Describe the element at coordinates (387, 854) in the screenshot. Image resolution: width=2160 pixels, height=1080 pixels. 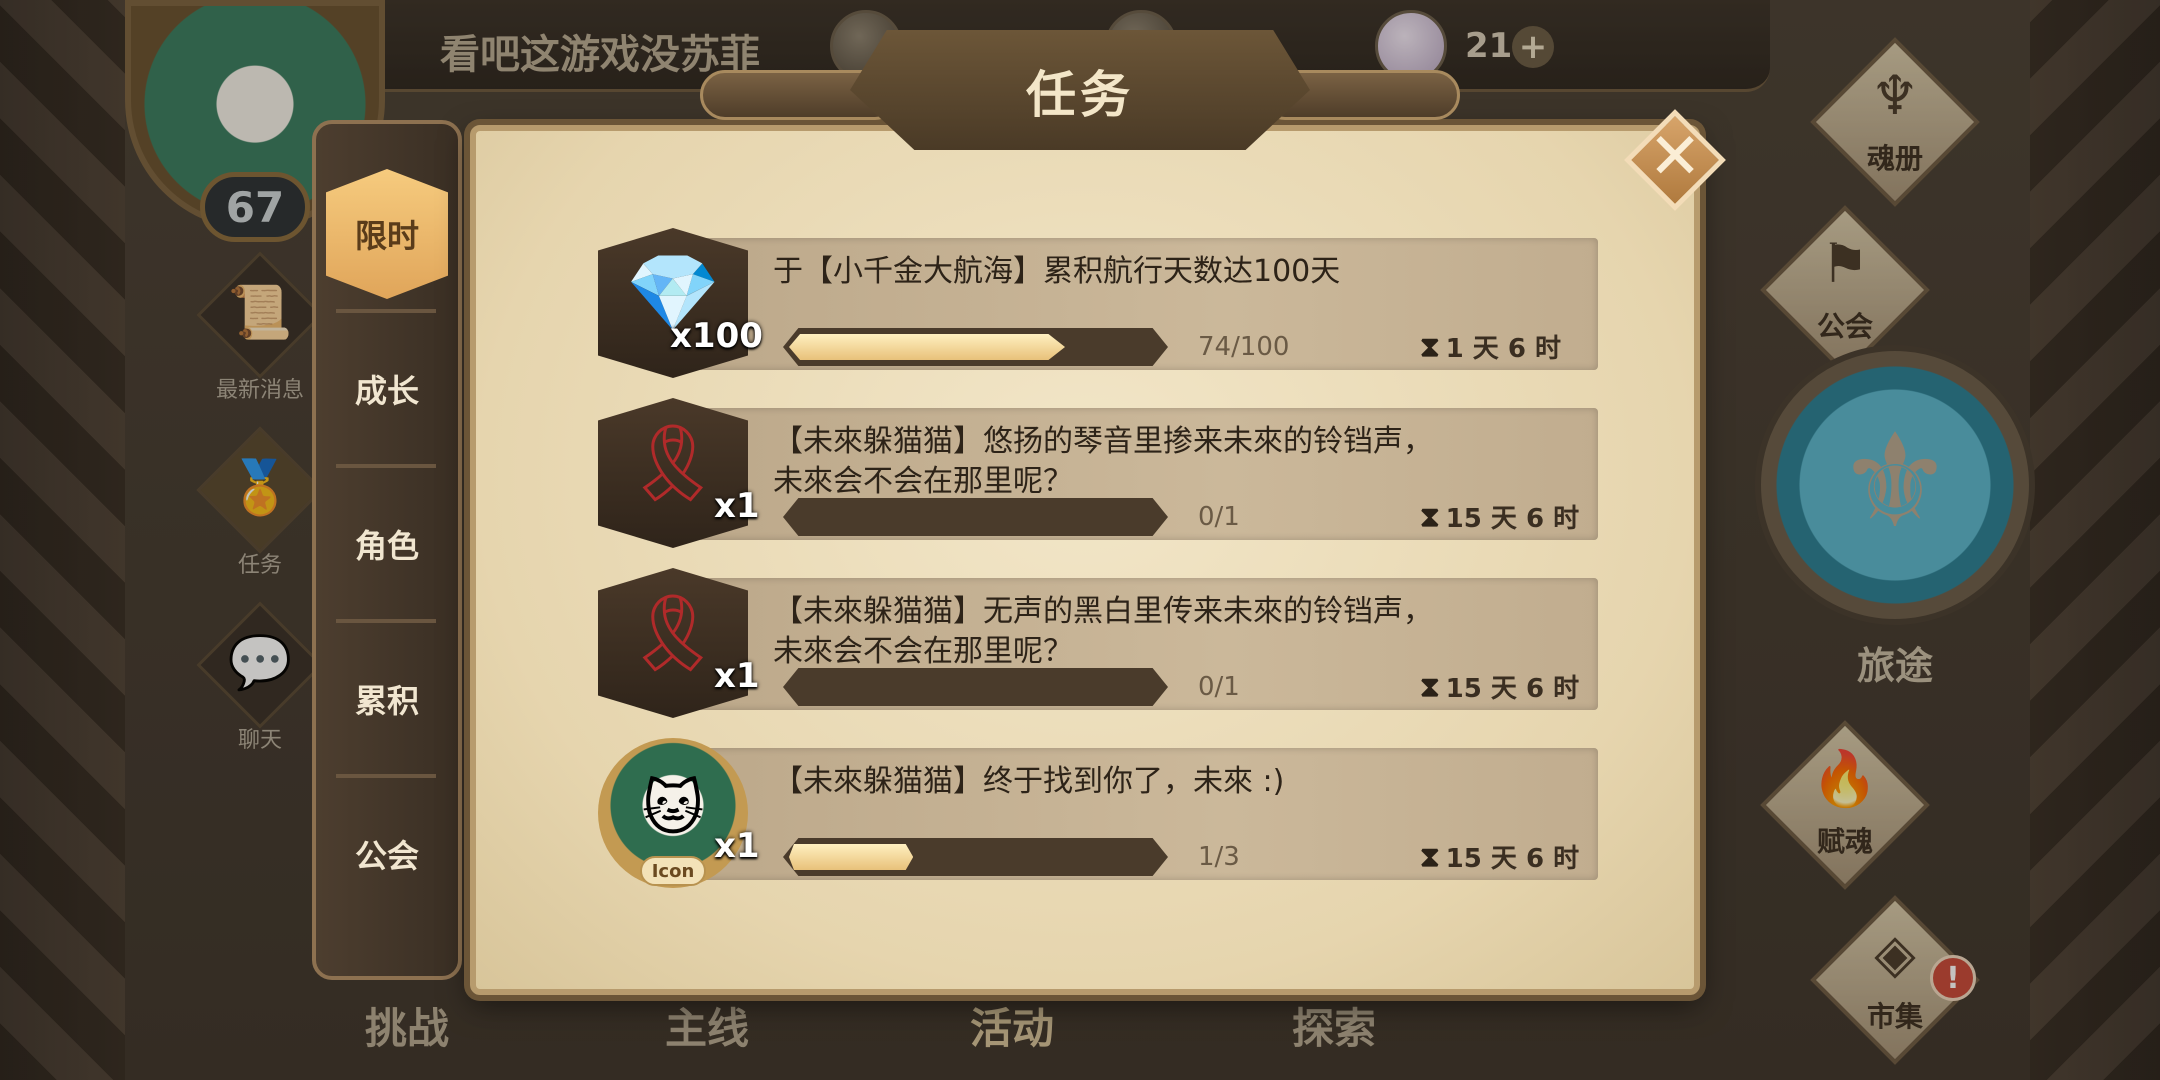
I see `tab-guild: 公会` at that location.